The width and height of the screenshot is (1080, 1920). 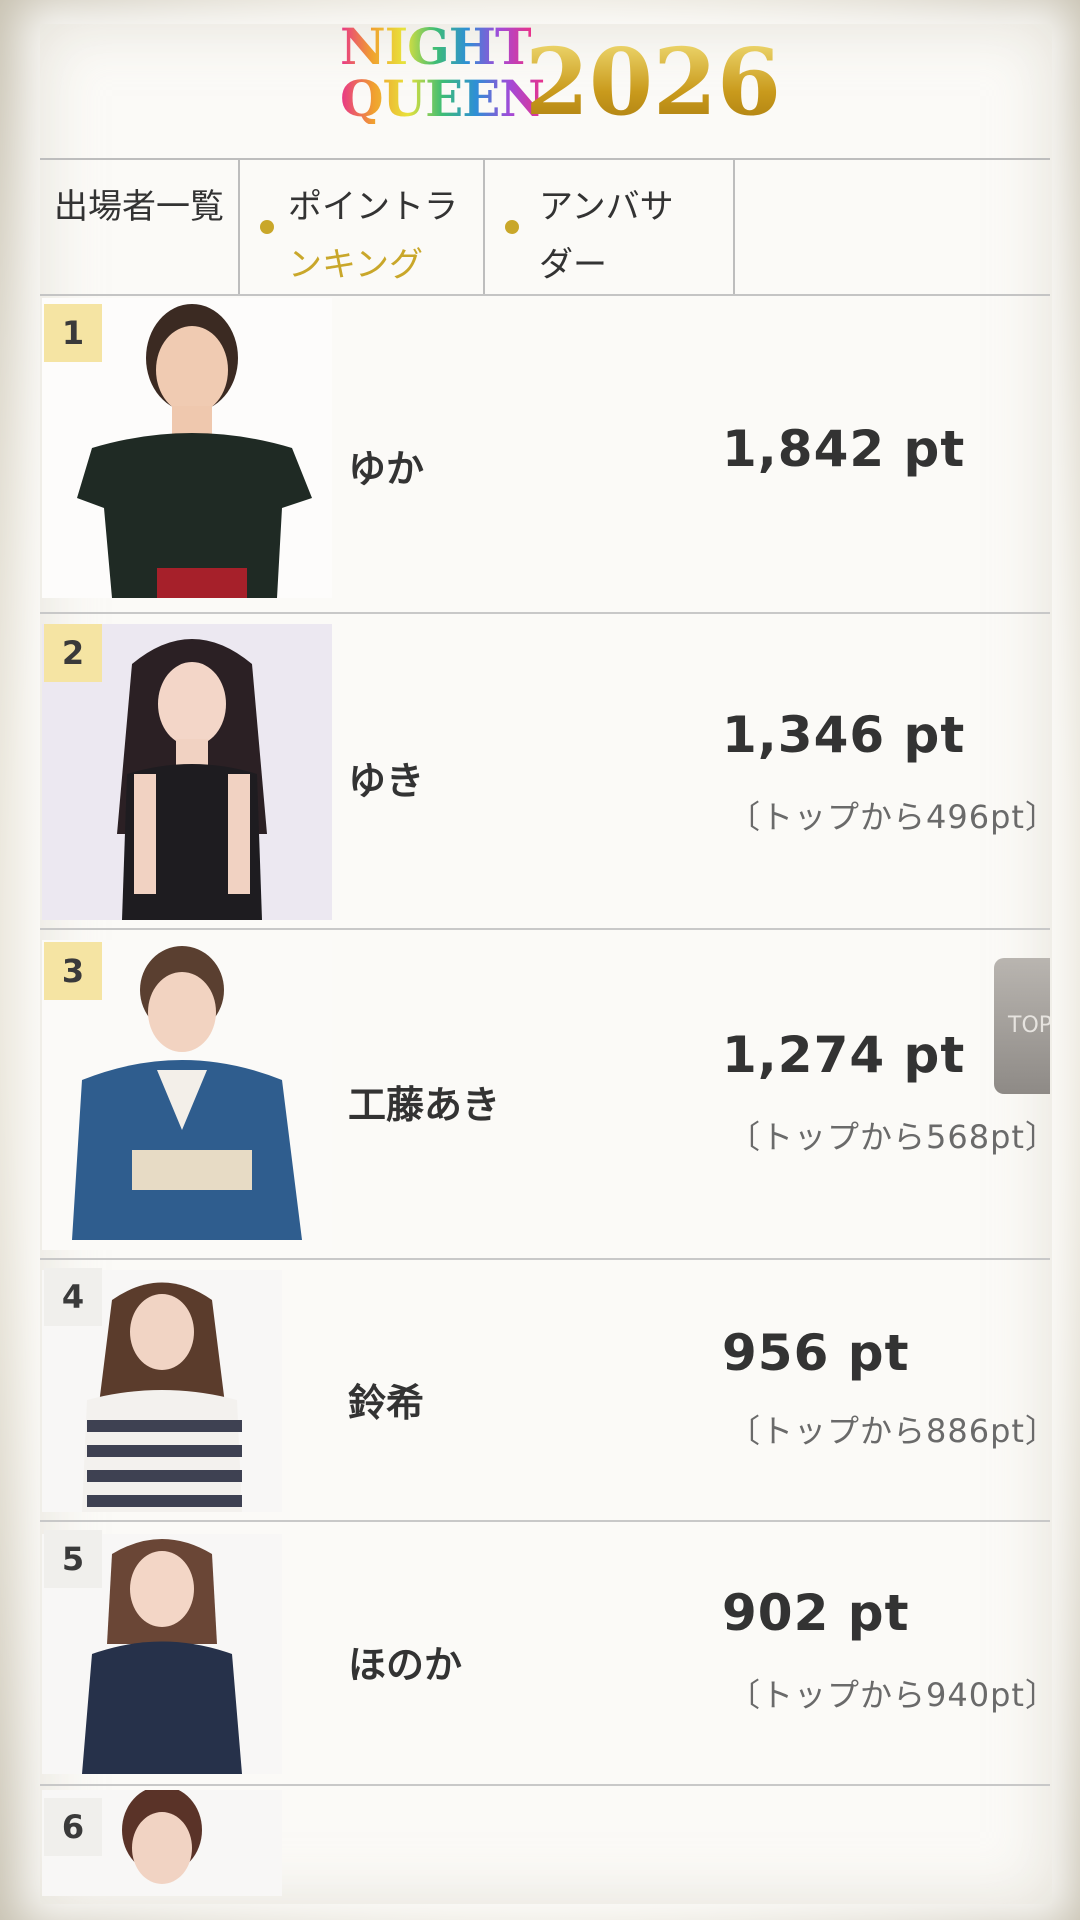 What do you see at coordinates (355, 265) in the screenshot?
I see `tab-point-ranking-label-line2: ンキング` at bounding box center [355, 265].